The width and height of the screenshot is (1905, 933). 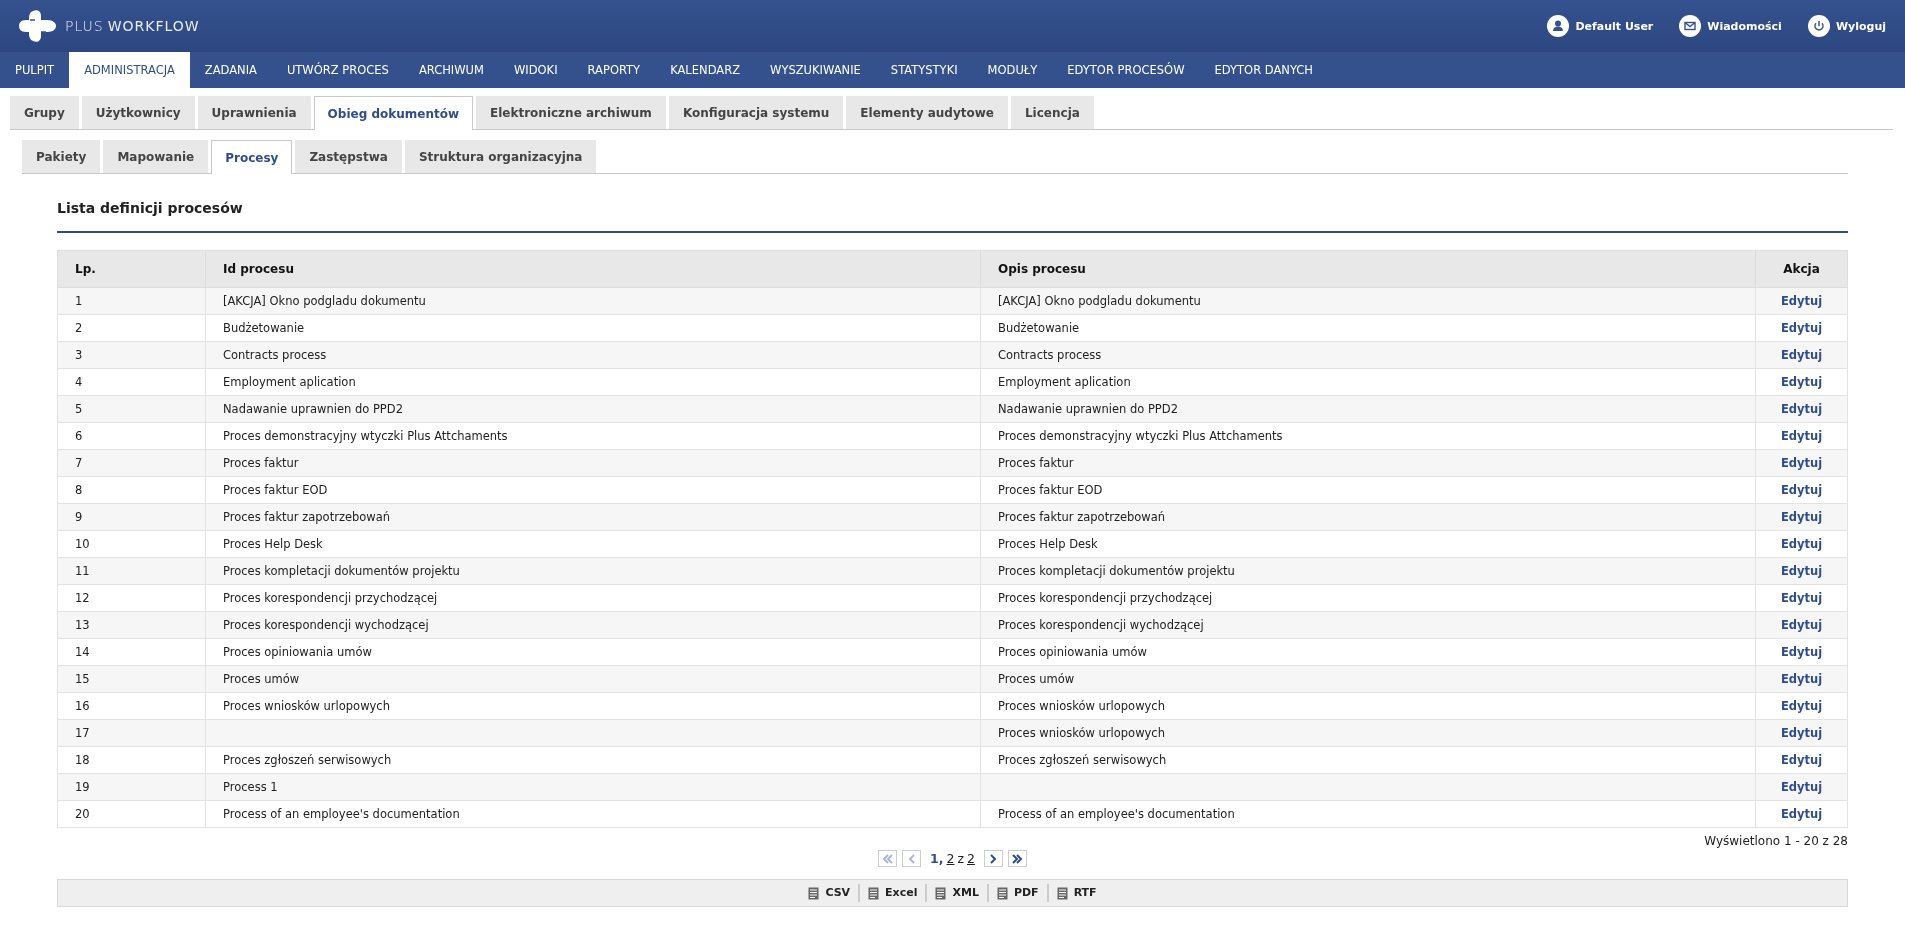 I want to click on table-cell: 20, so click(x=131, y=814).